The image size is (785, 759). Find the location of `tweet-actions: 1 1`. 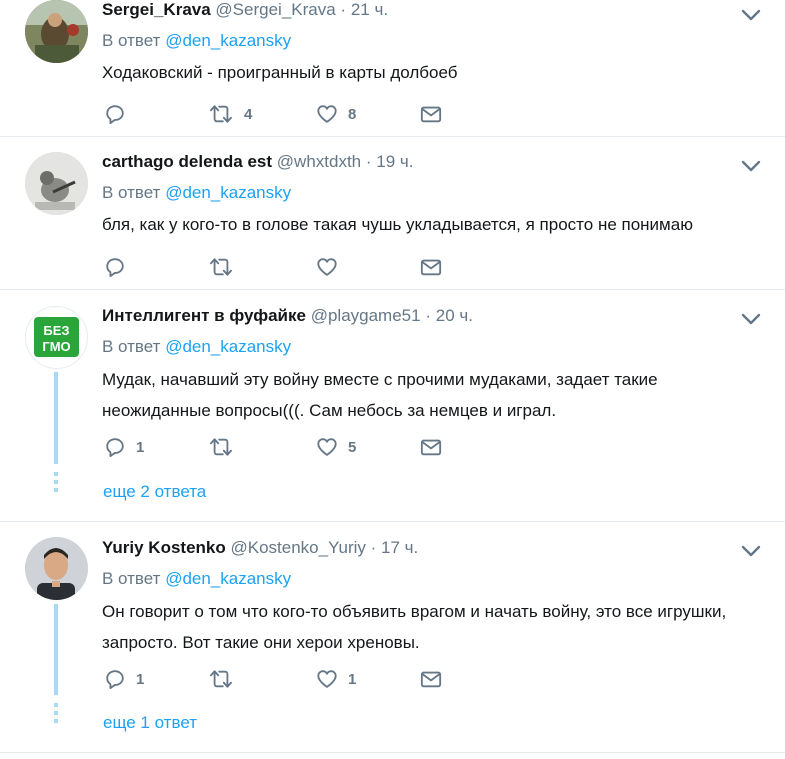

tweet-actions: 1 1 is located at coordinates (284, 679).